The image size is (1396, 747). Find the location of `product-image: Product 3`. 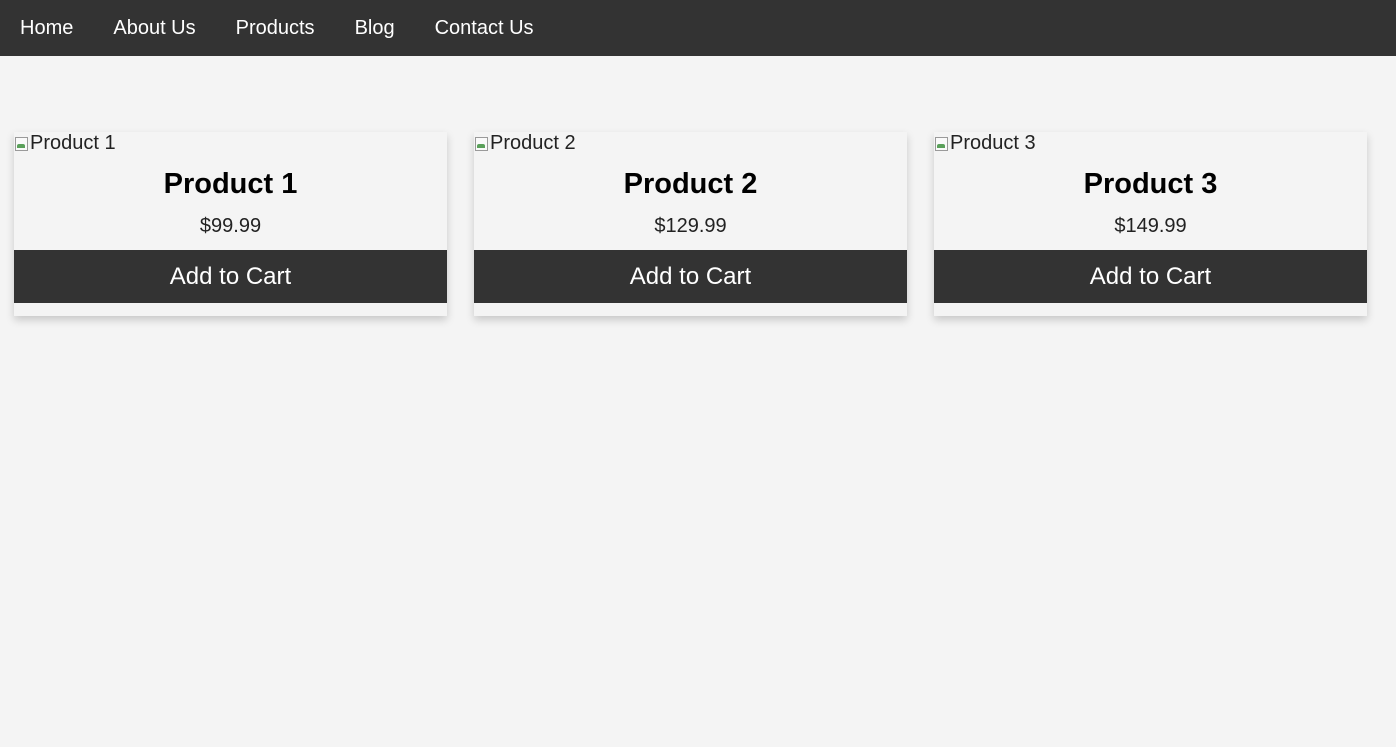

product-image: Product 3 is located at coordinates (985, 143).